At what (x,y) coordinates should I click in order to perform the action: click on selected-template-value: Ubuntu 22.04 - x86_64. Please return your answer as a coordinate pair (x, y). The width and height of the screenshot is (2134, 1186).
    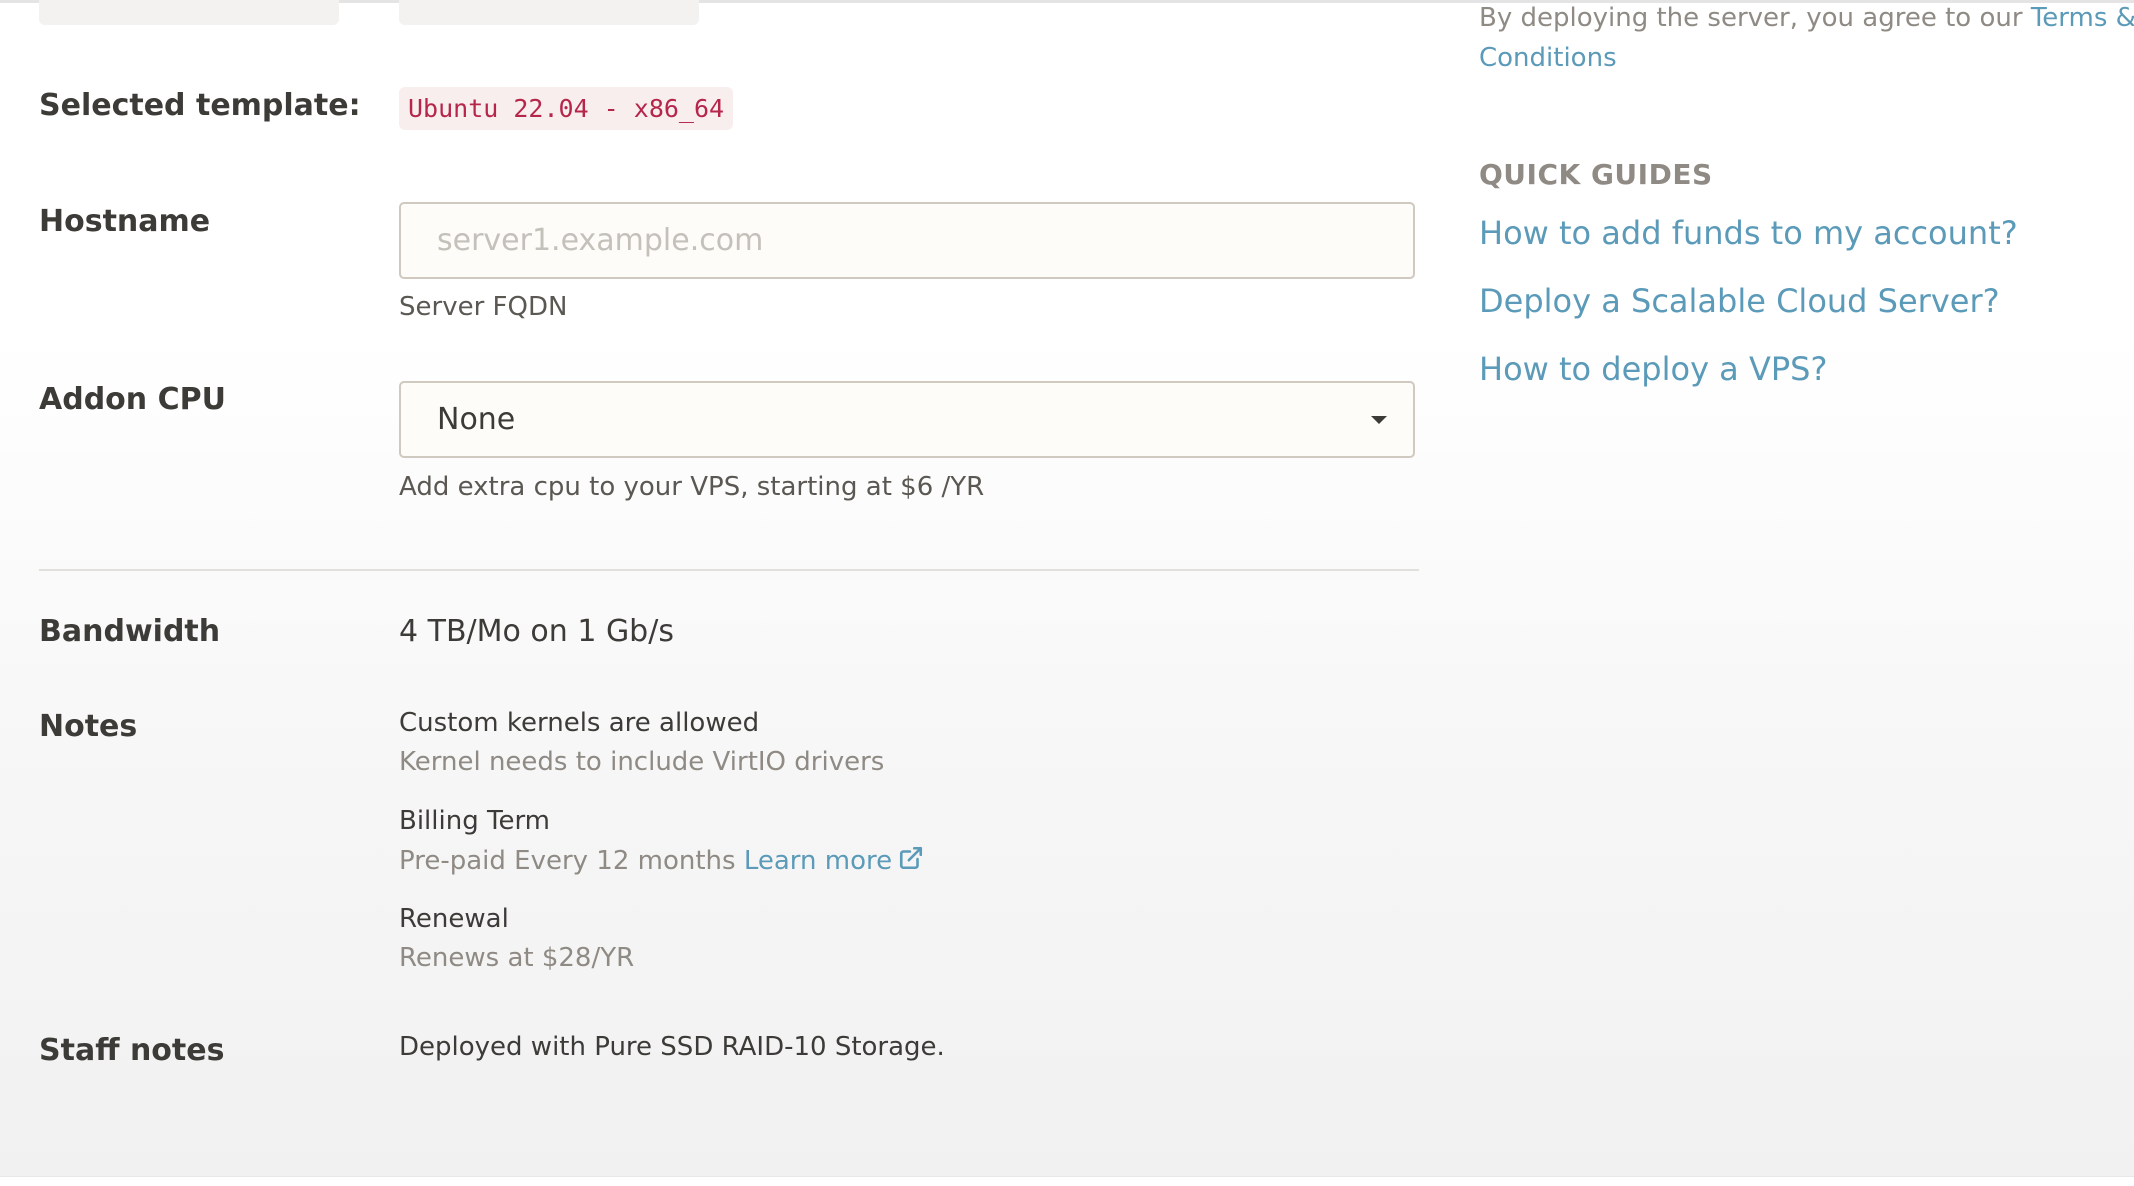
    Looking at the image, I should click on (566, 108).